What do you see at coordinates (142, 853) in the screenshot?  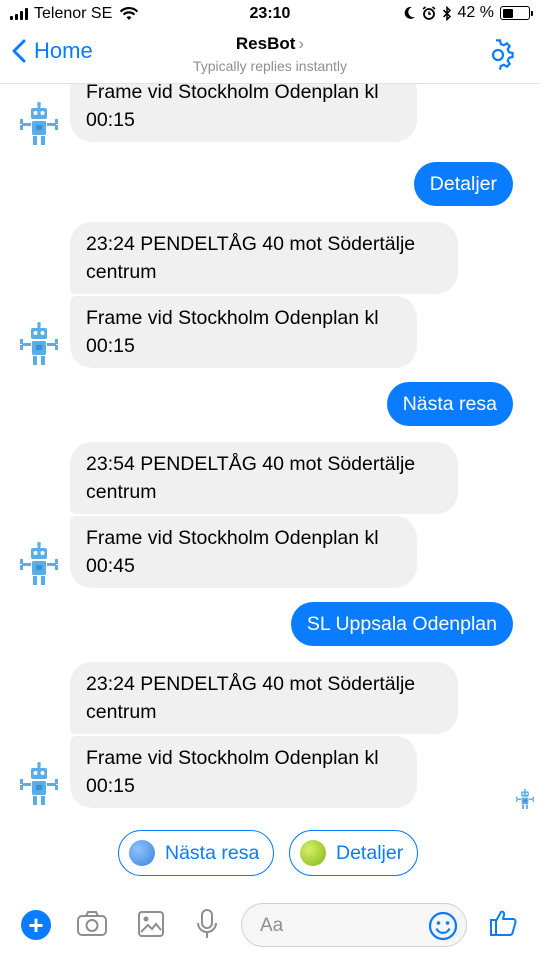 I see `blue-circle-icon` at bounding box center [142, 853].